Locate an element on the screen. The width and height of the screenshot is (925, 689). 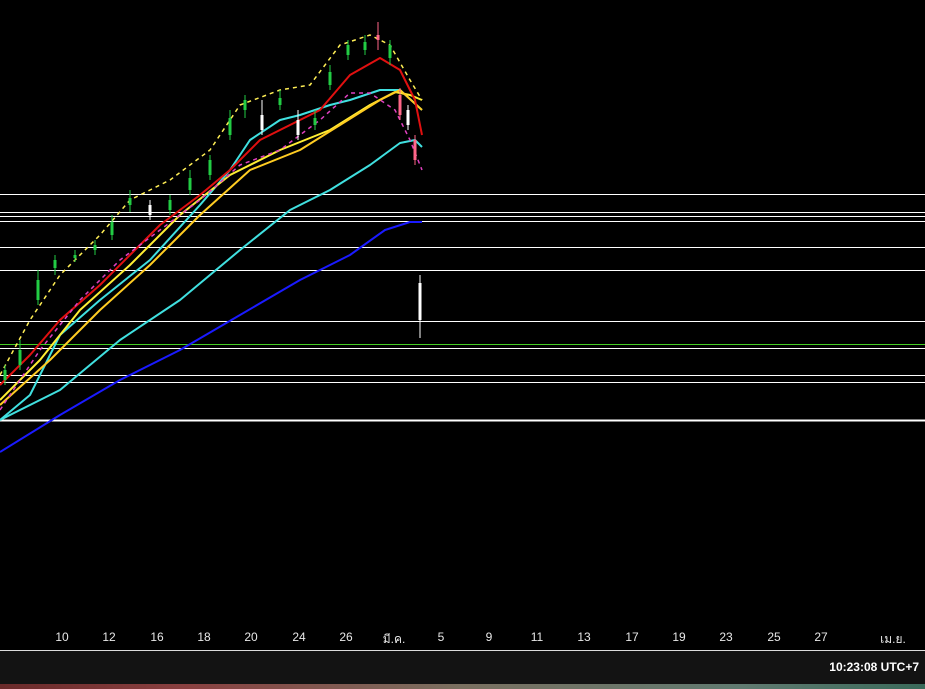
status-bar: 10:23:08 UTC+7 is located at coordinates (462, 667).